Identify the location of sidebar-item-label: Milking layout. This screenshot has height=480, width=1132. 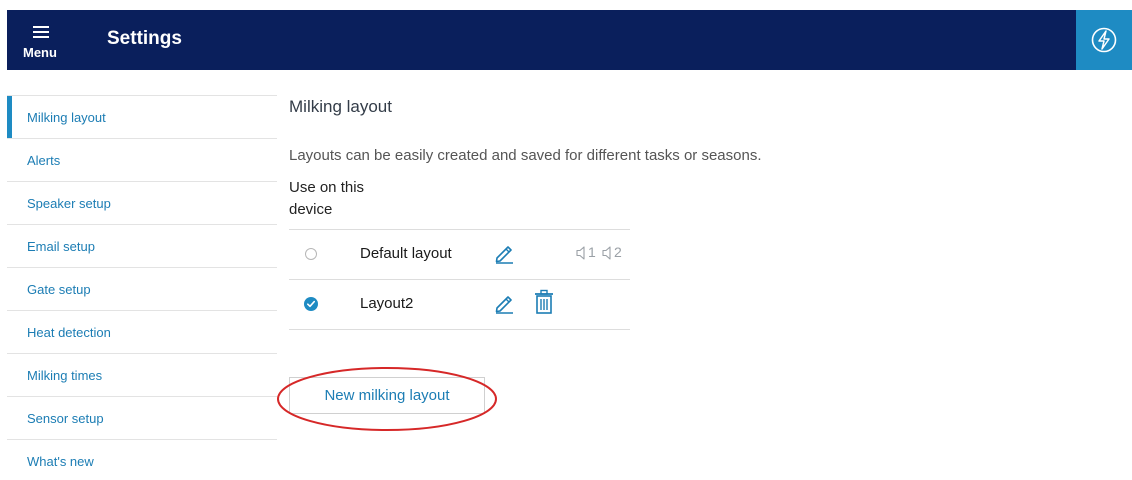
(66, 117).